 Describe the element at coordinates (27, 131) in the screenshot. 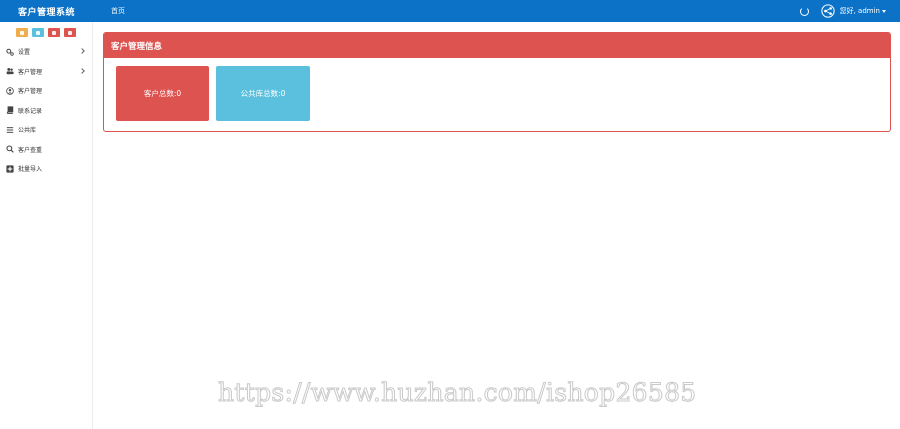

I see `sidebar-item-label: 公共库` at that location.